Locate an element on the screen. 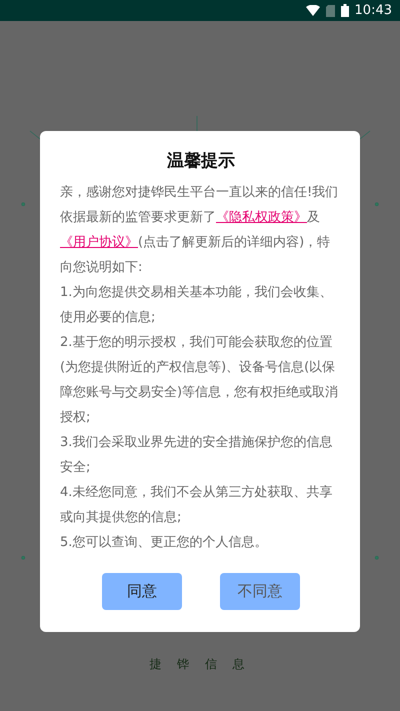 This screenshot has width=400, height=711. notice-item: 4.未经您同意，我们不会从第三方处获取、共享或向其提供您的信息; is located at coordinates (197, 505).